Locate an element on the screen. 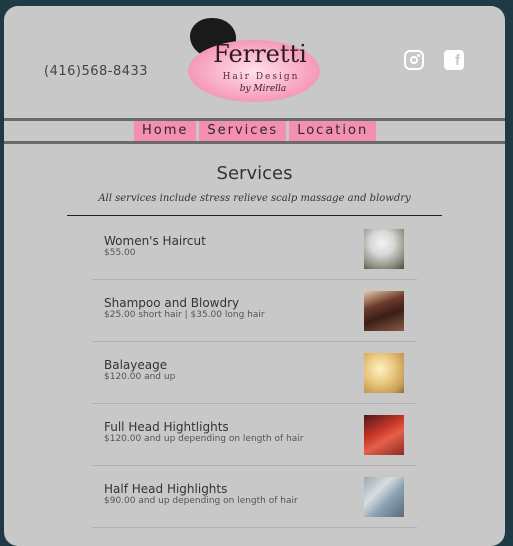 This screenshot has height=546, width=513. service-name: Balayeage is located at coordinates (136, 365).